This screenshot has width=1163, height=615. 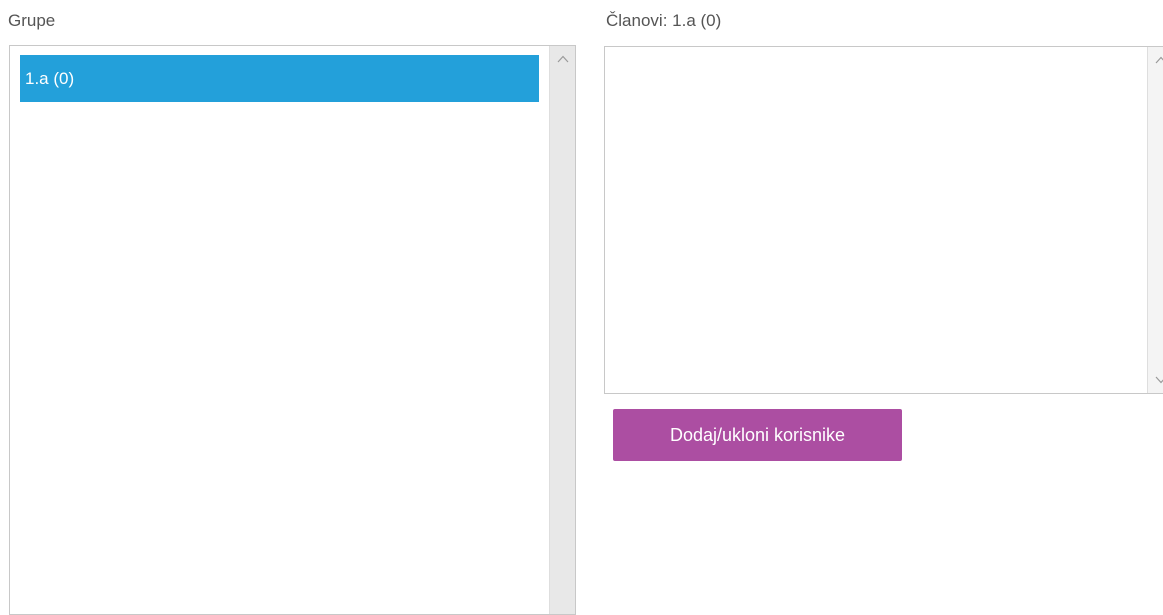 I want to click on members-scroll-up-arrow, so click(x=1155, y=60).